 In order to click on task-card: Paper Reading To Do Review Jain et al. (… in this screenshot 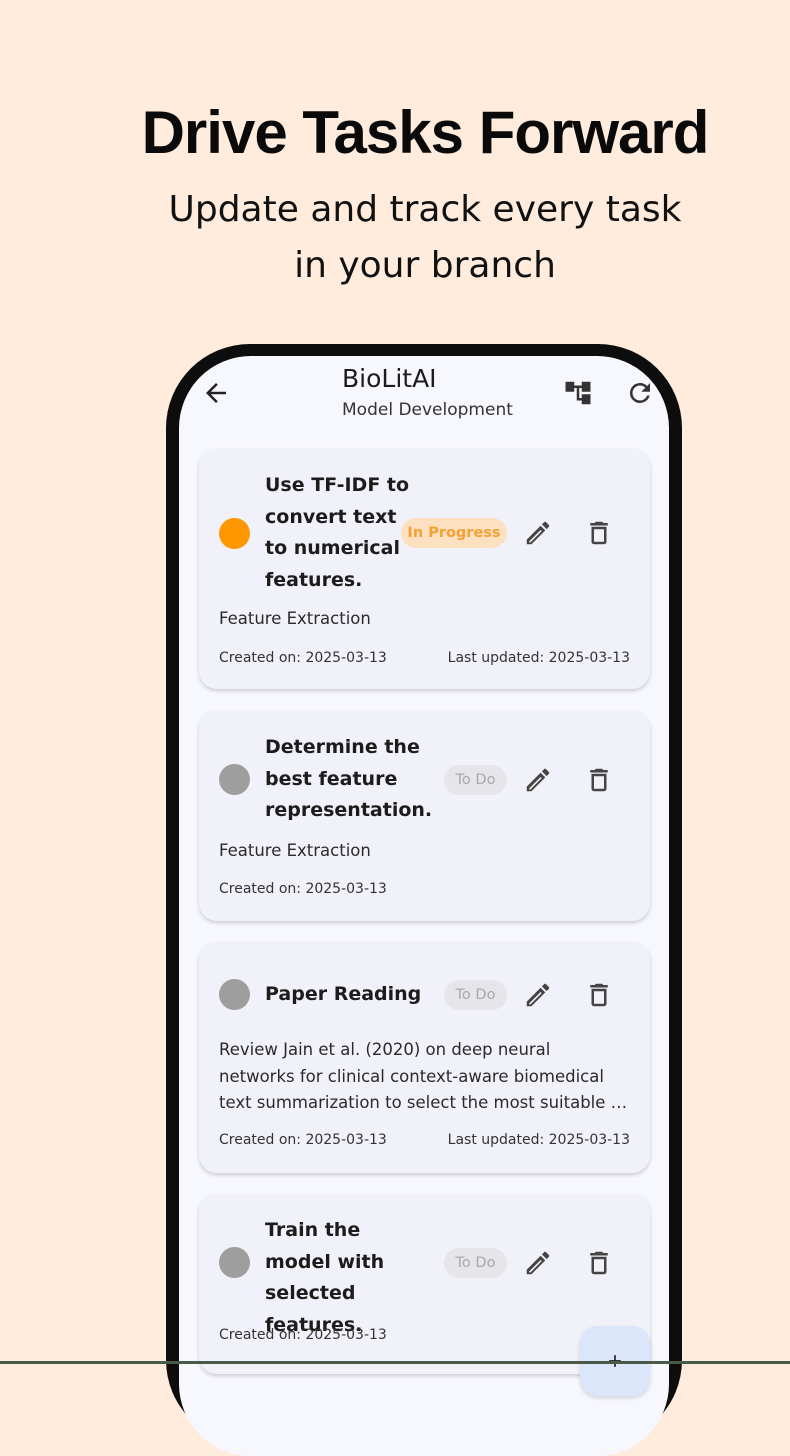, I will do `click(424, 1057)`.